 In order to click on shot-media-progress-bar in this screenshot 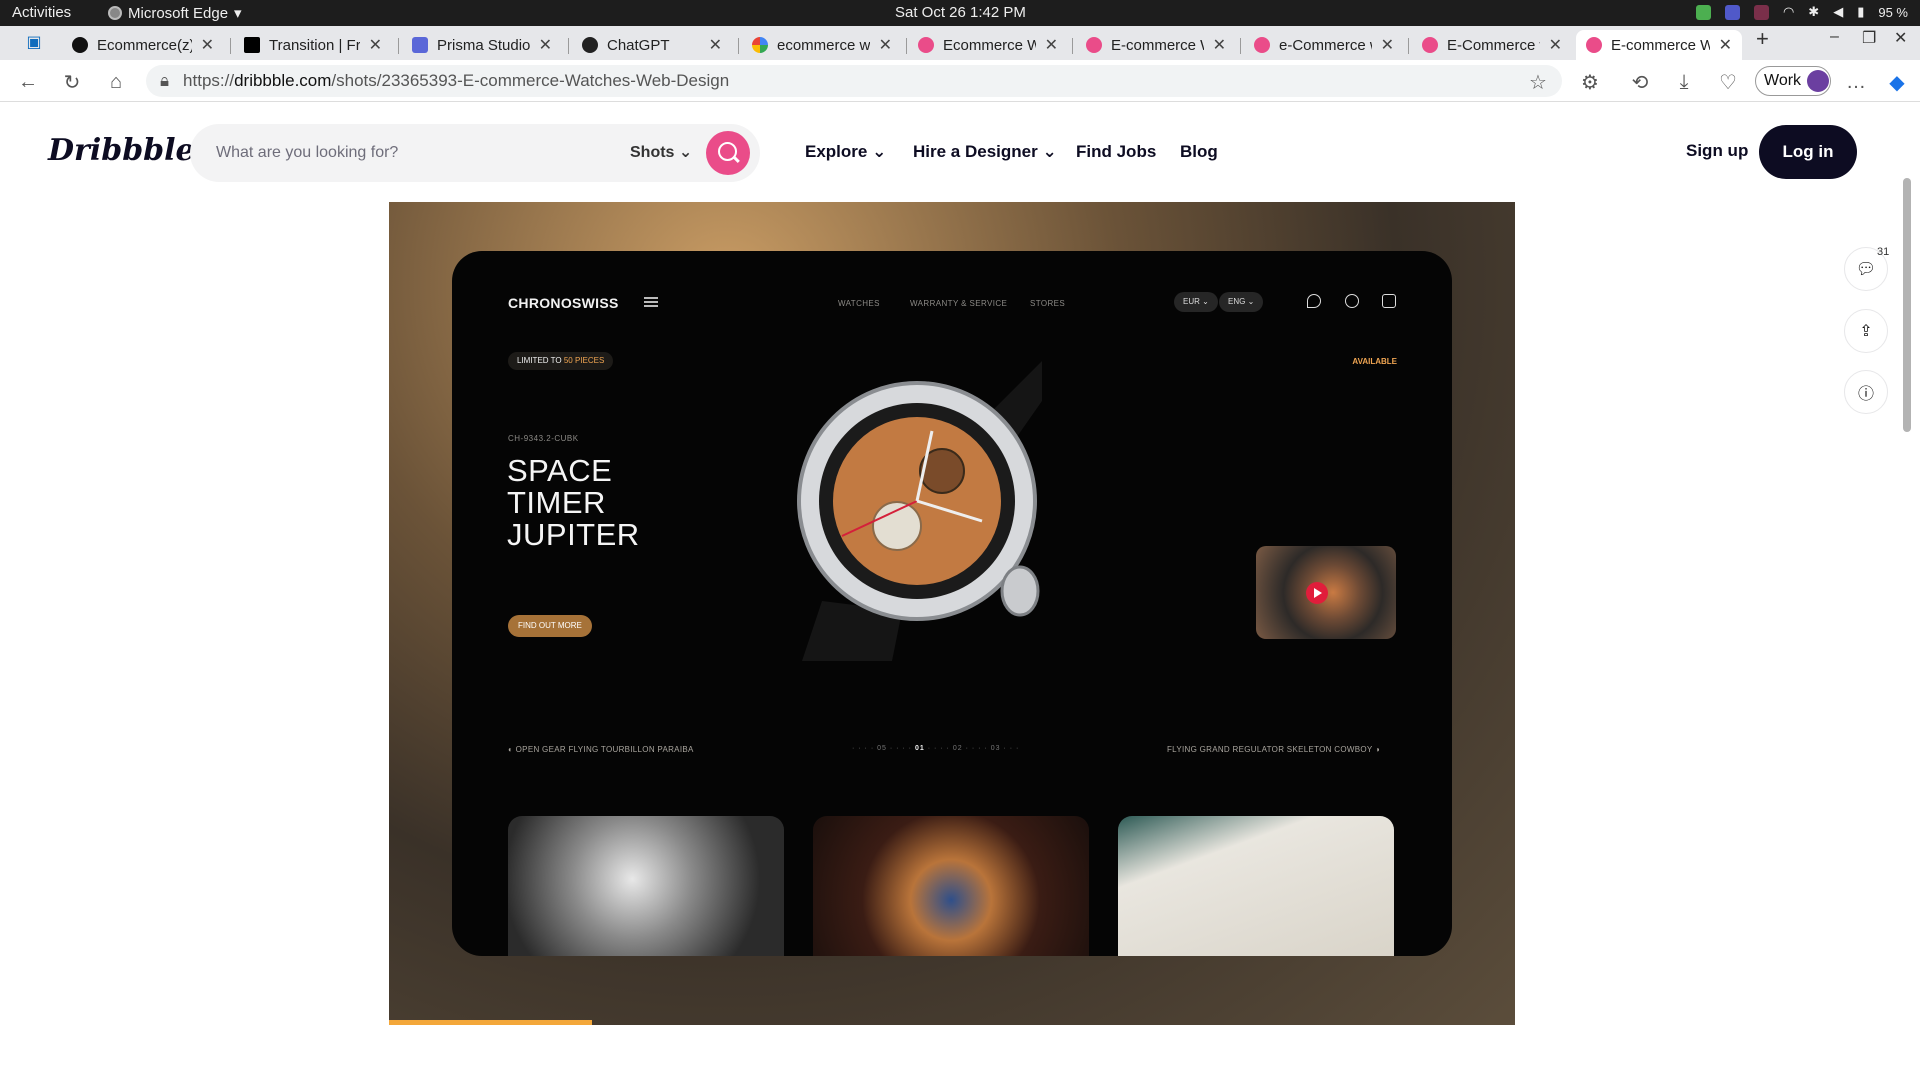, I will do `click(490, 1022)`.